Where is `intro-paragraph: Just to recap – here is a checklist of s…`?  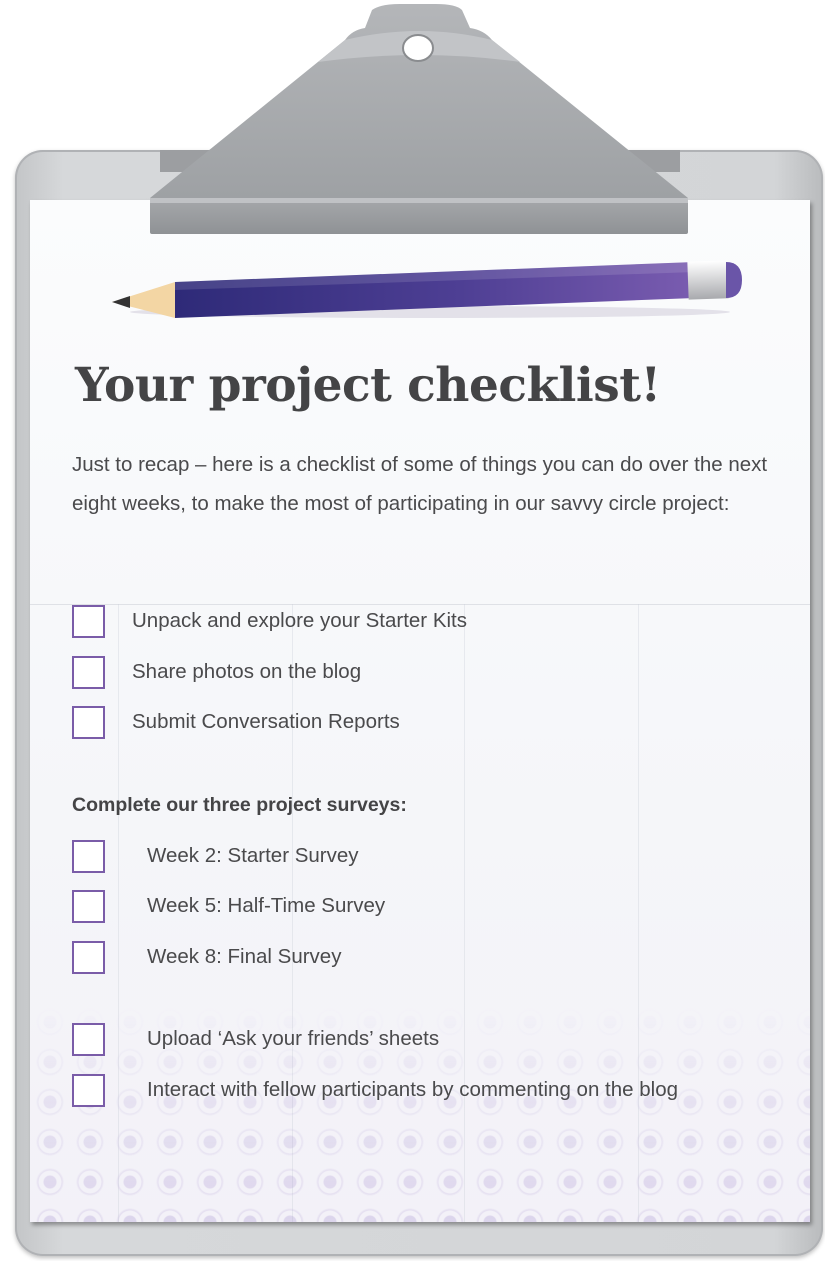 intro-paragraph: Just to recap – here is a checklist of s… is located at coordinates (420, 484).